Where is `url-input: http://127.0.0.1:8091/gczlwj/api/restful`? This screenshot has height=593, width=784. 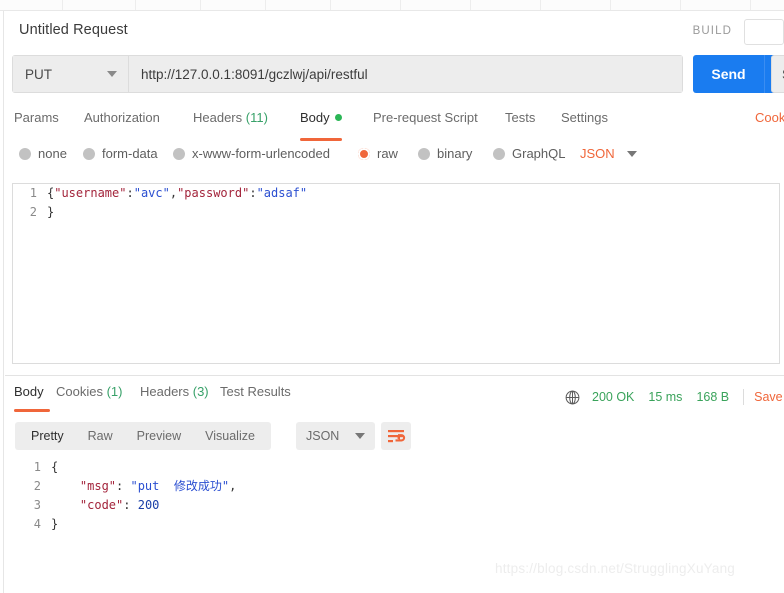
url-input: http://127.0.0.1:8091/gczlwj/api/restful is located at coordinates (405, 74).